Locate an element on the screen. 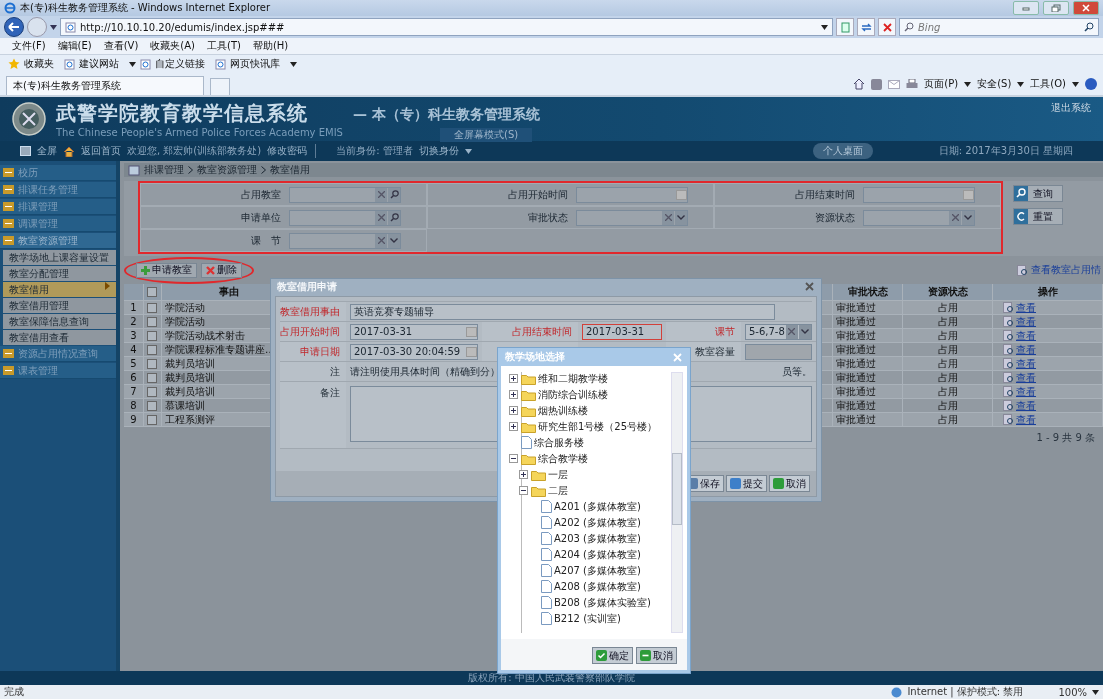 Image resolution: width=1103 pixels, height=699 pixels. sidebar-item: 教室保障信息查询 is located at coordinates (59, 321).